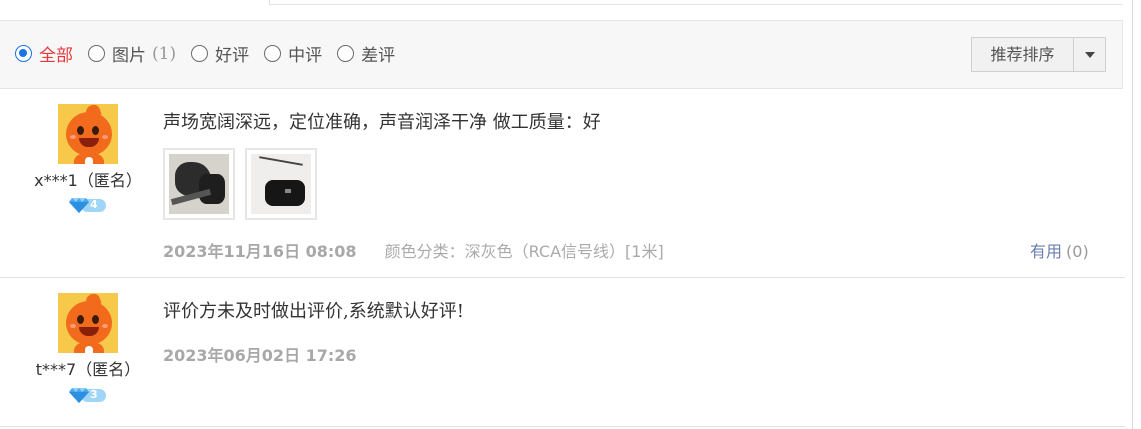 The height and width of the screenshot is (429, 1141). What do you see at coordinates (23, 53) in the screenshot?
I see `radio-checked-icon` at bounding box center [23, 53].